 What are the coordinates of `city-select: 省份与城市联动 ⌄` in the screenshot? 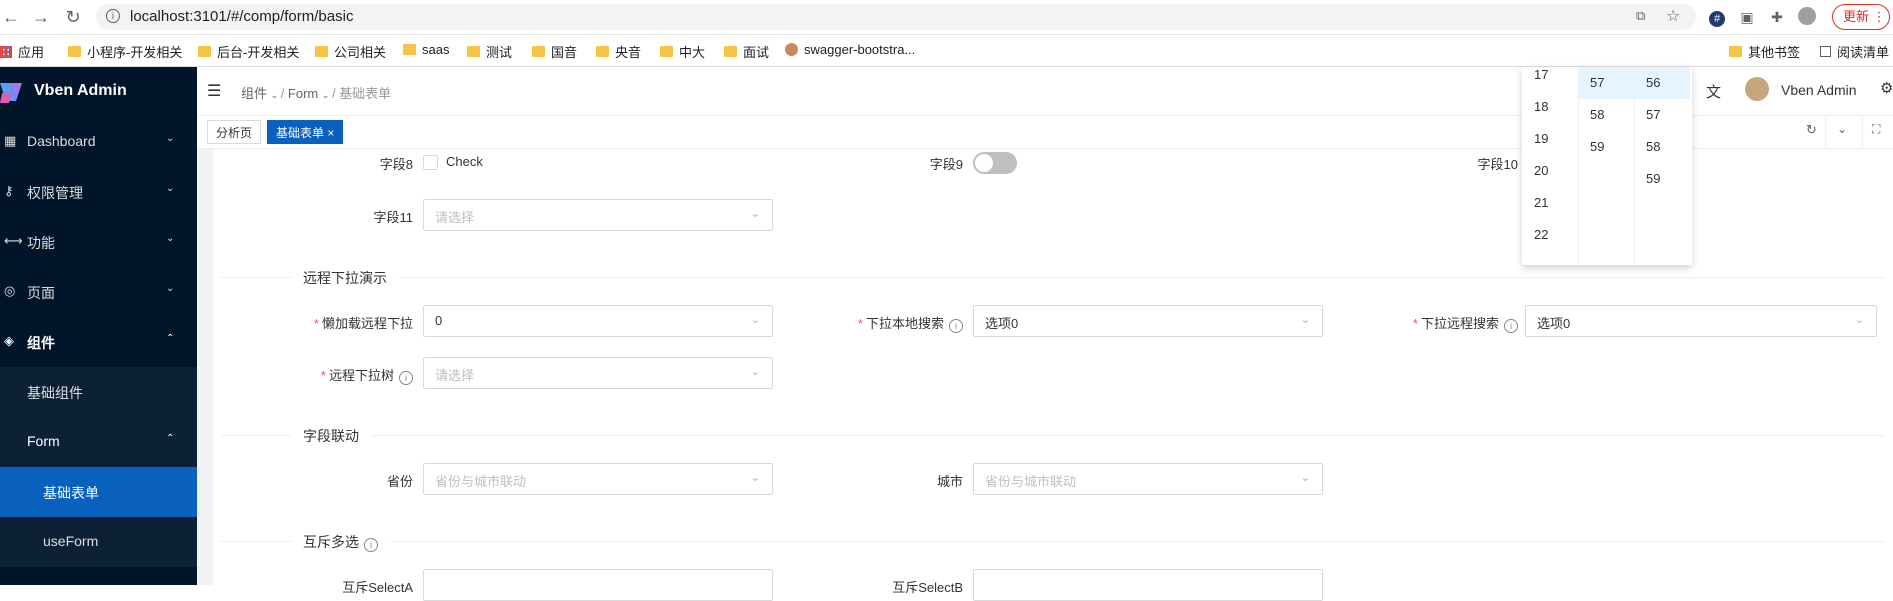 It's located at (1148, 479).